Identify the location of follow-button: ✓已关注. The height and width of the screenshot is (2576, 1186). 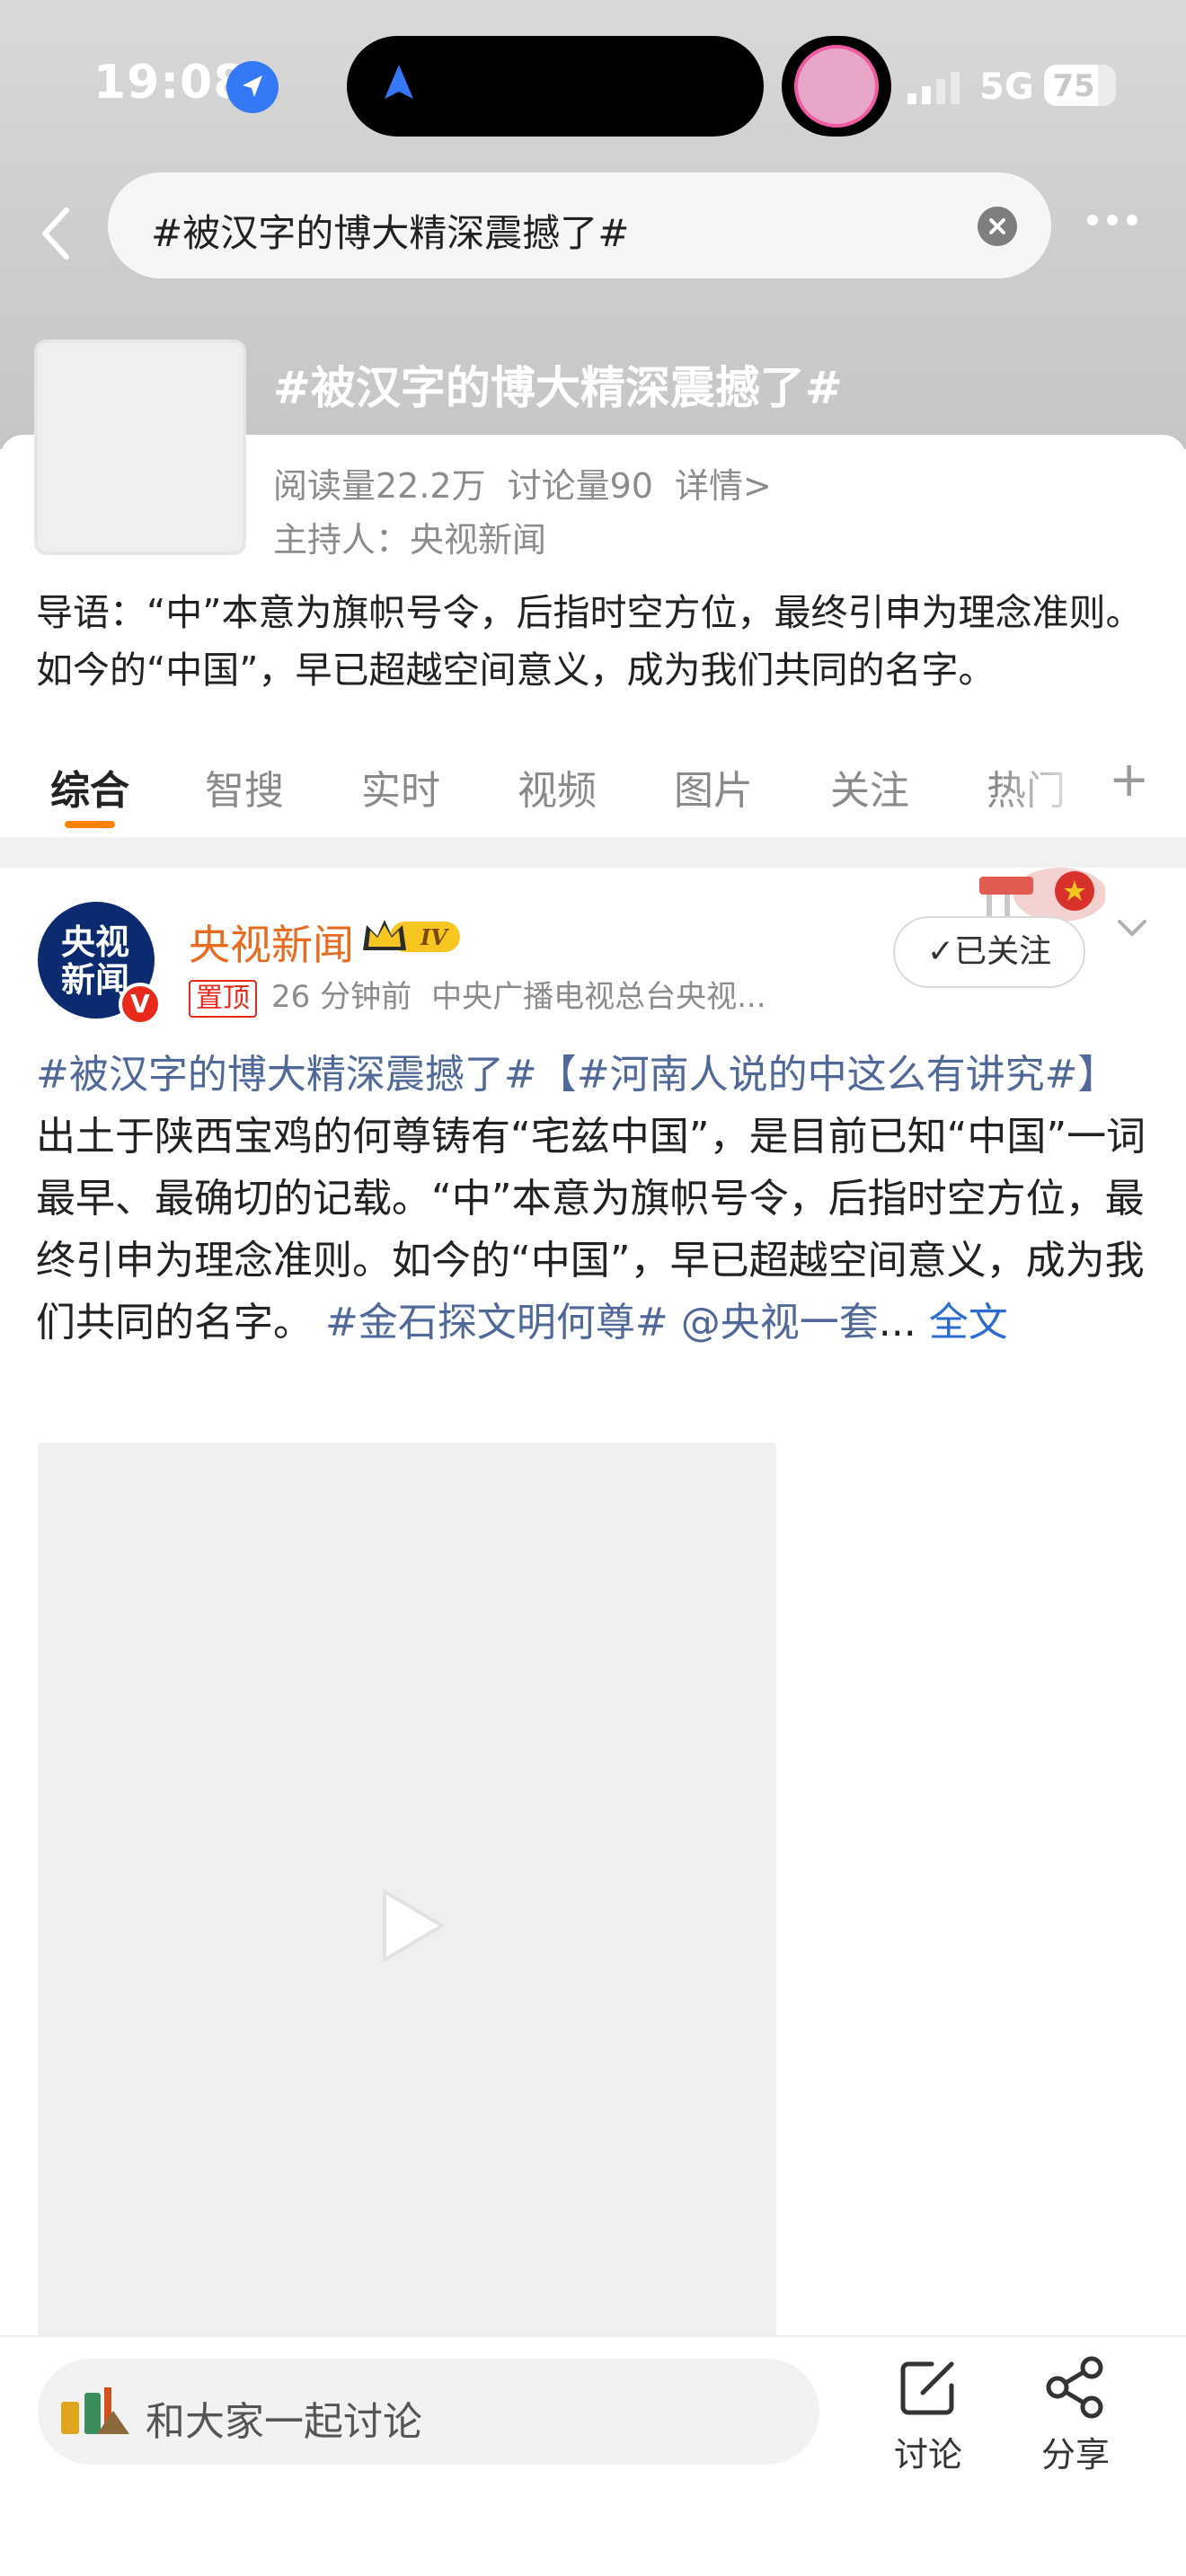
(989, 952).